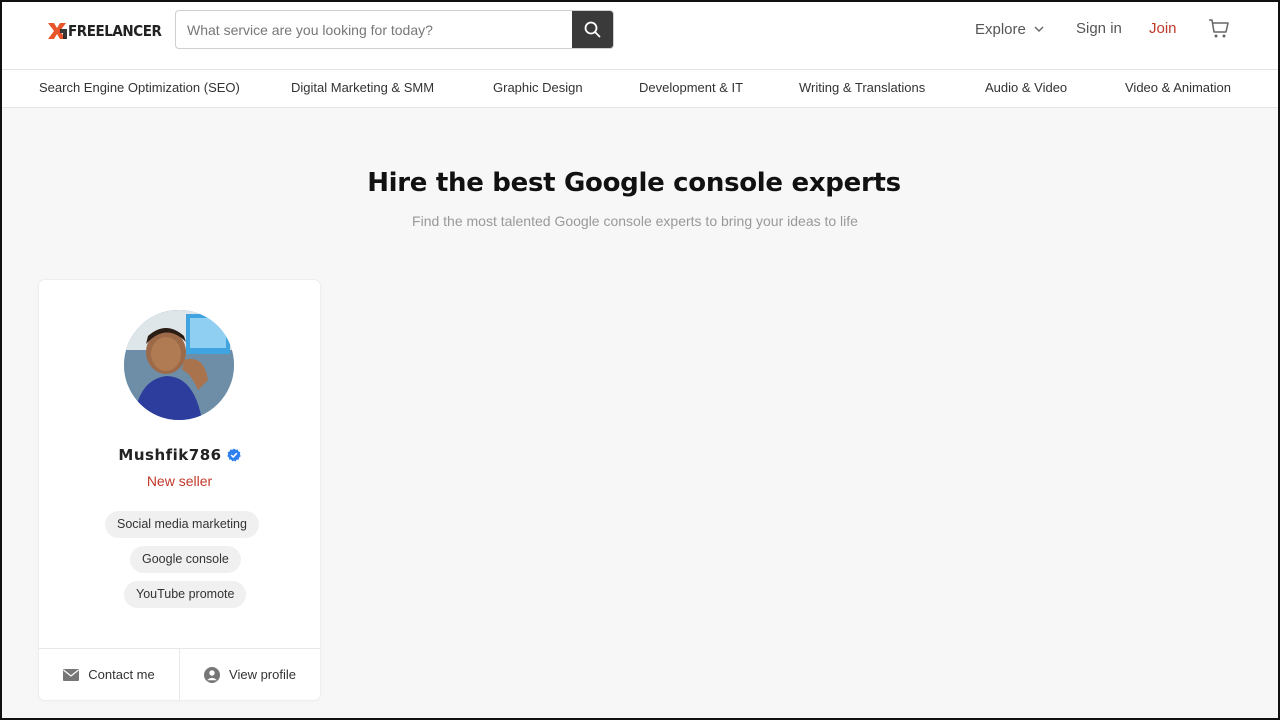  I want to click on category-digital-marketing: Digital Marketing & SMM, so click(362, 87).